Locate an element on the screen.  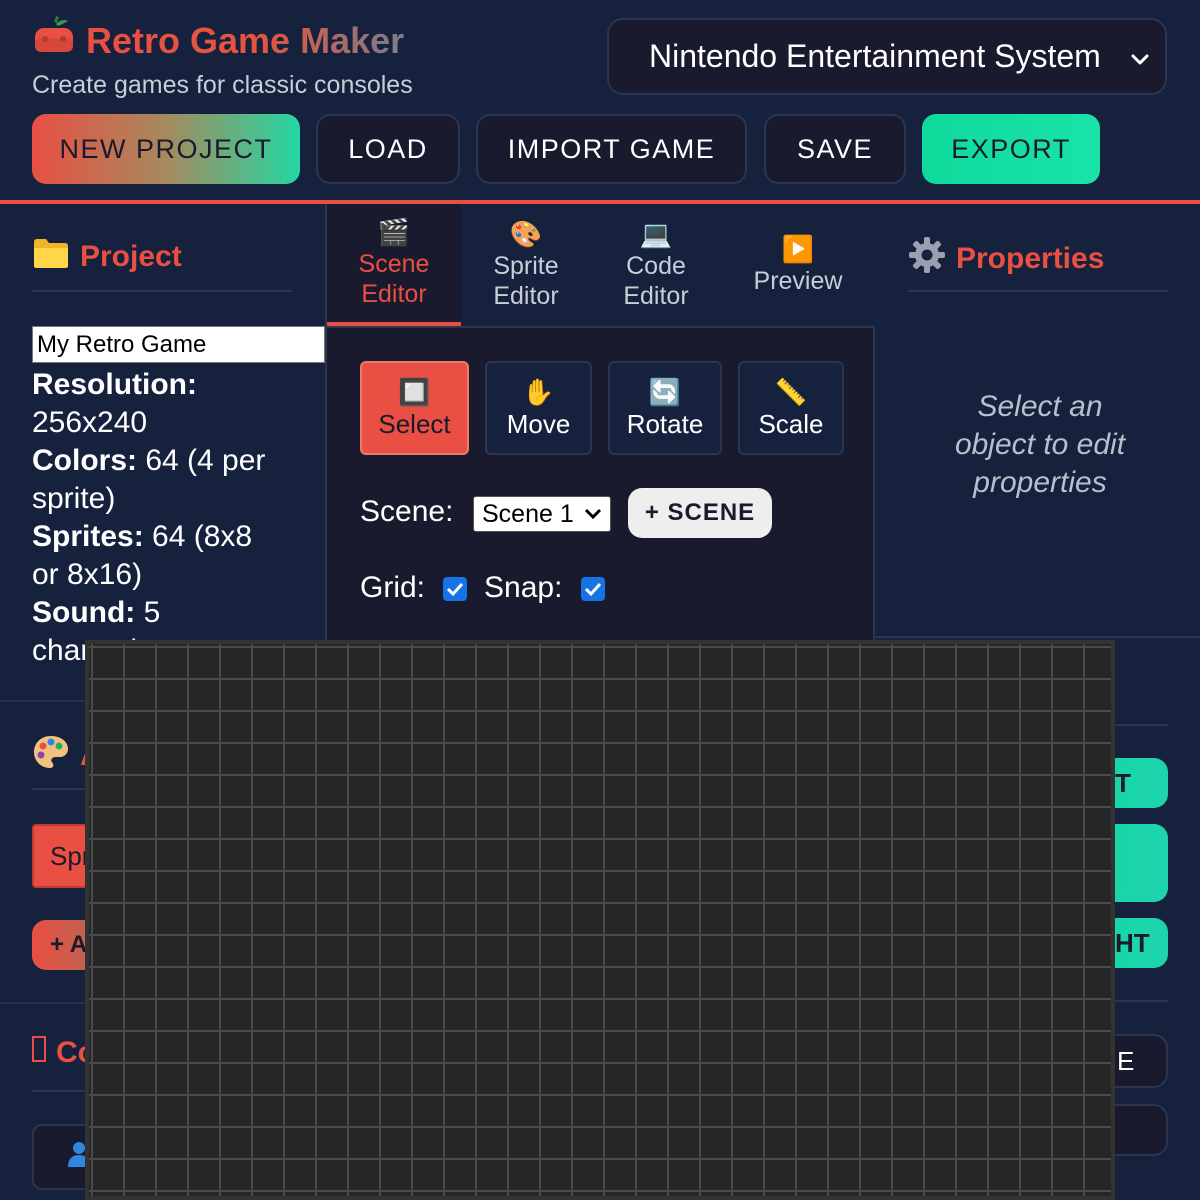
tab-label: Scene is located at coordinates (394, 264).